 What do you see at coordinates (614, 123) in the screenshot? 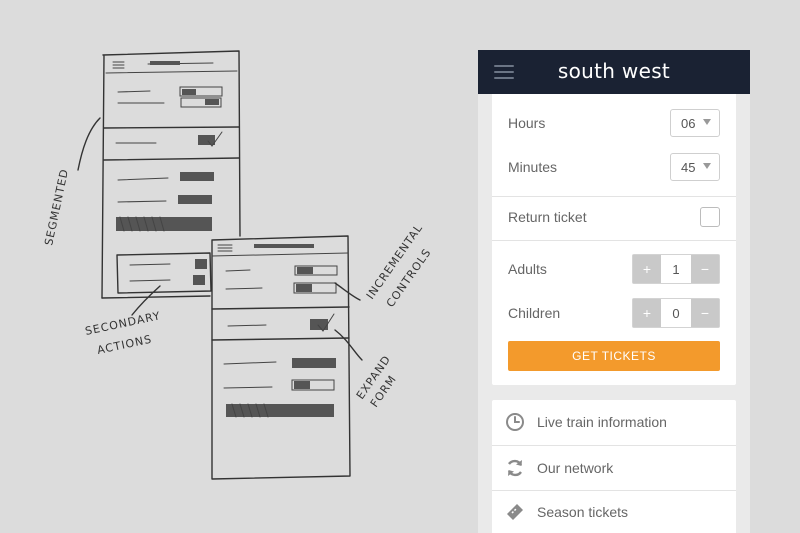
I see `hours-row: Hours 06` at bounding box center [614, 123].